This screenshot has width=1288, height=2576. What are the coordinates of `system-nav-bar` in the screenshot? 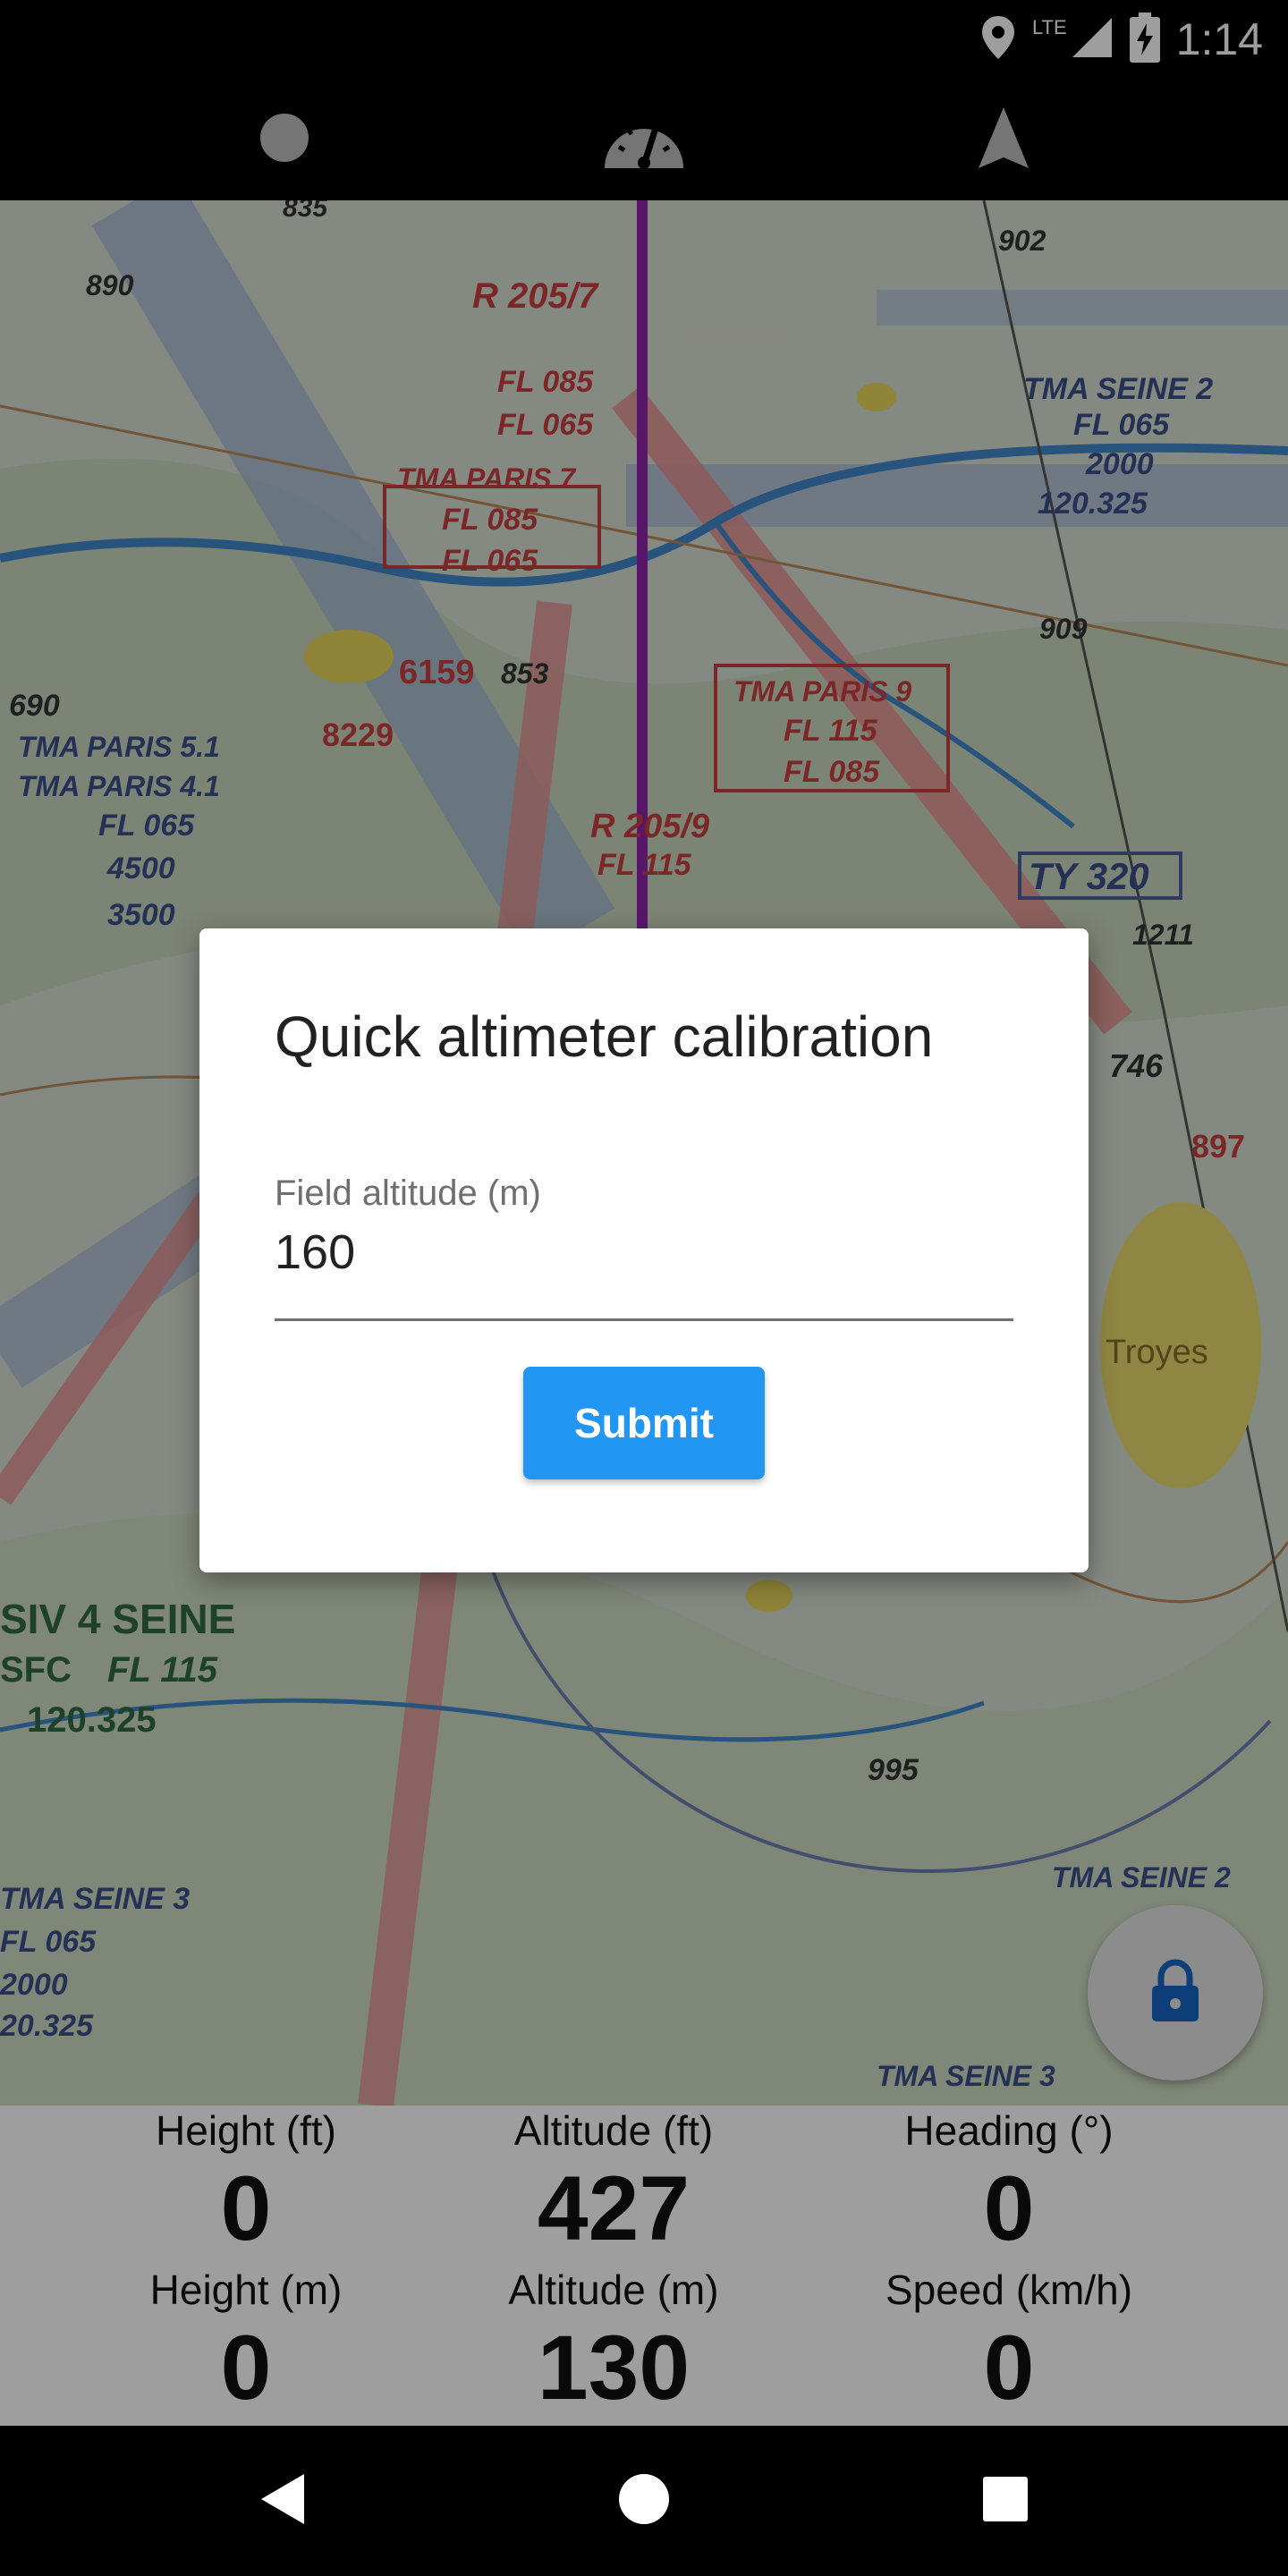 It's located at (644, 2501).